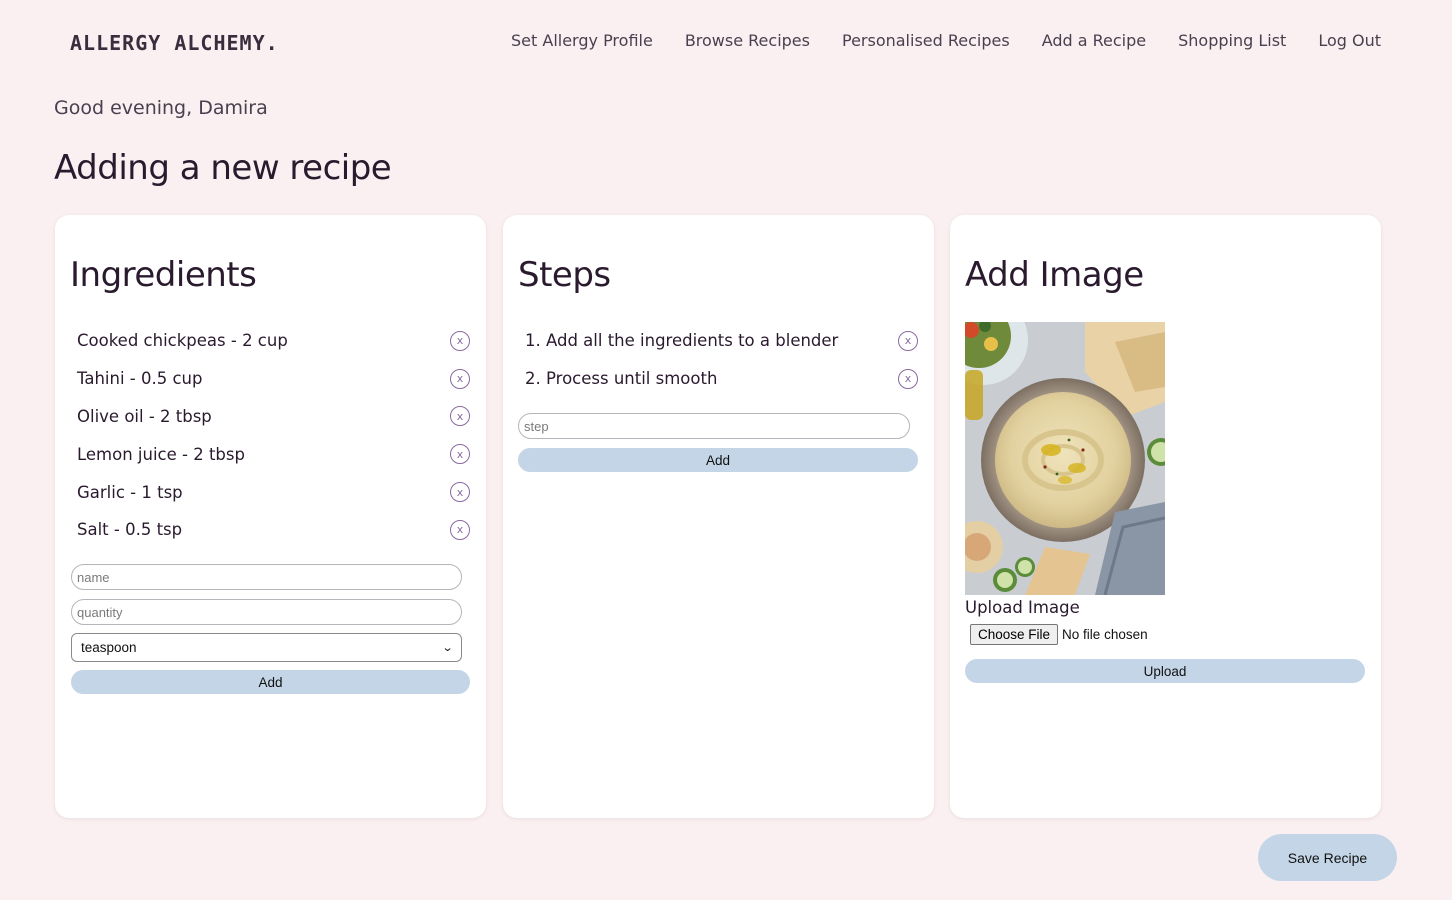 The width and height of the screenshot is (1452, 900). What do you see at coordinates (130, 530) in the screenshot?
I see `ingredient-text: Salt - 0.5 tsp` at bounding box center [130, 530].